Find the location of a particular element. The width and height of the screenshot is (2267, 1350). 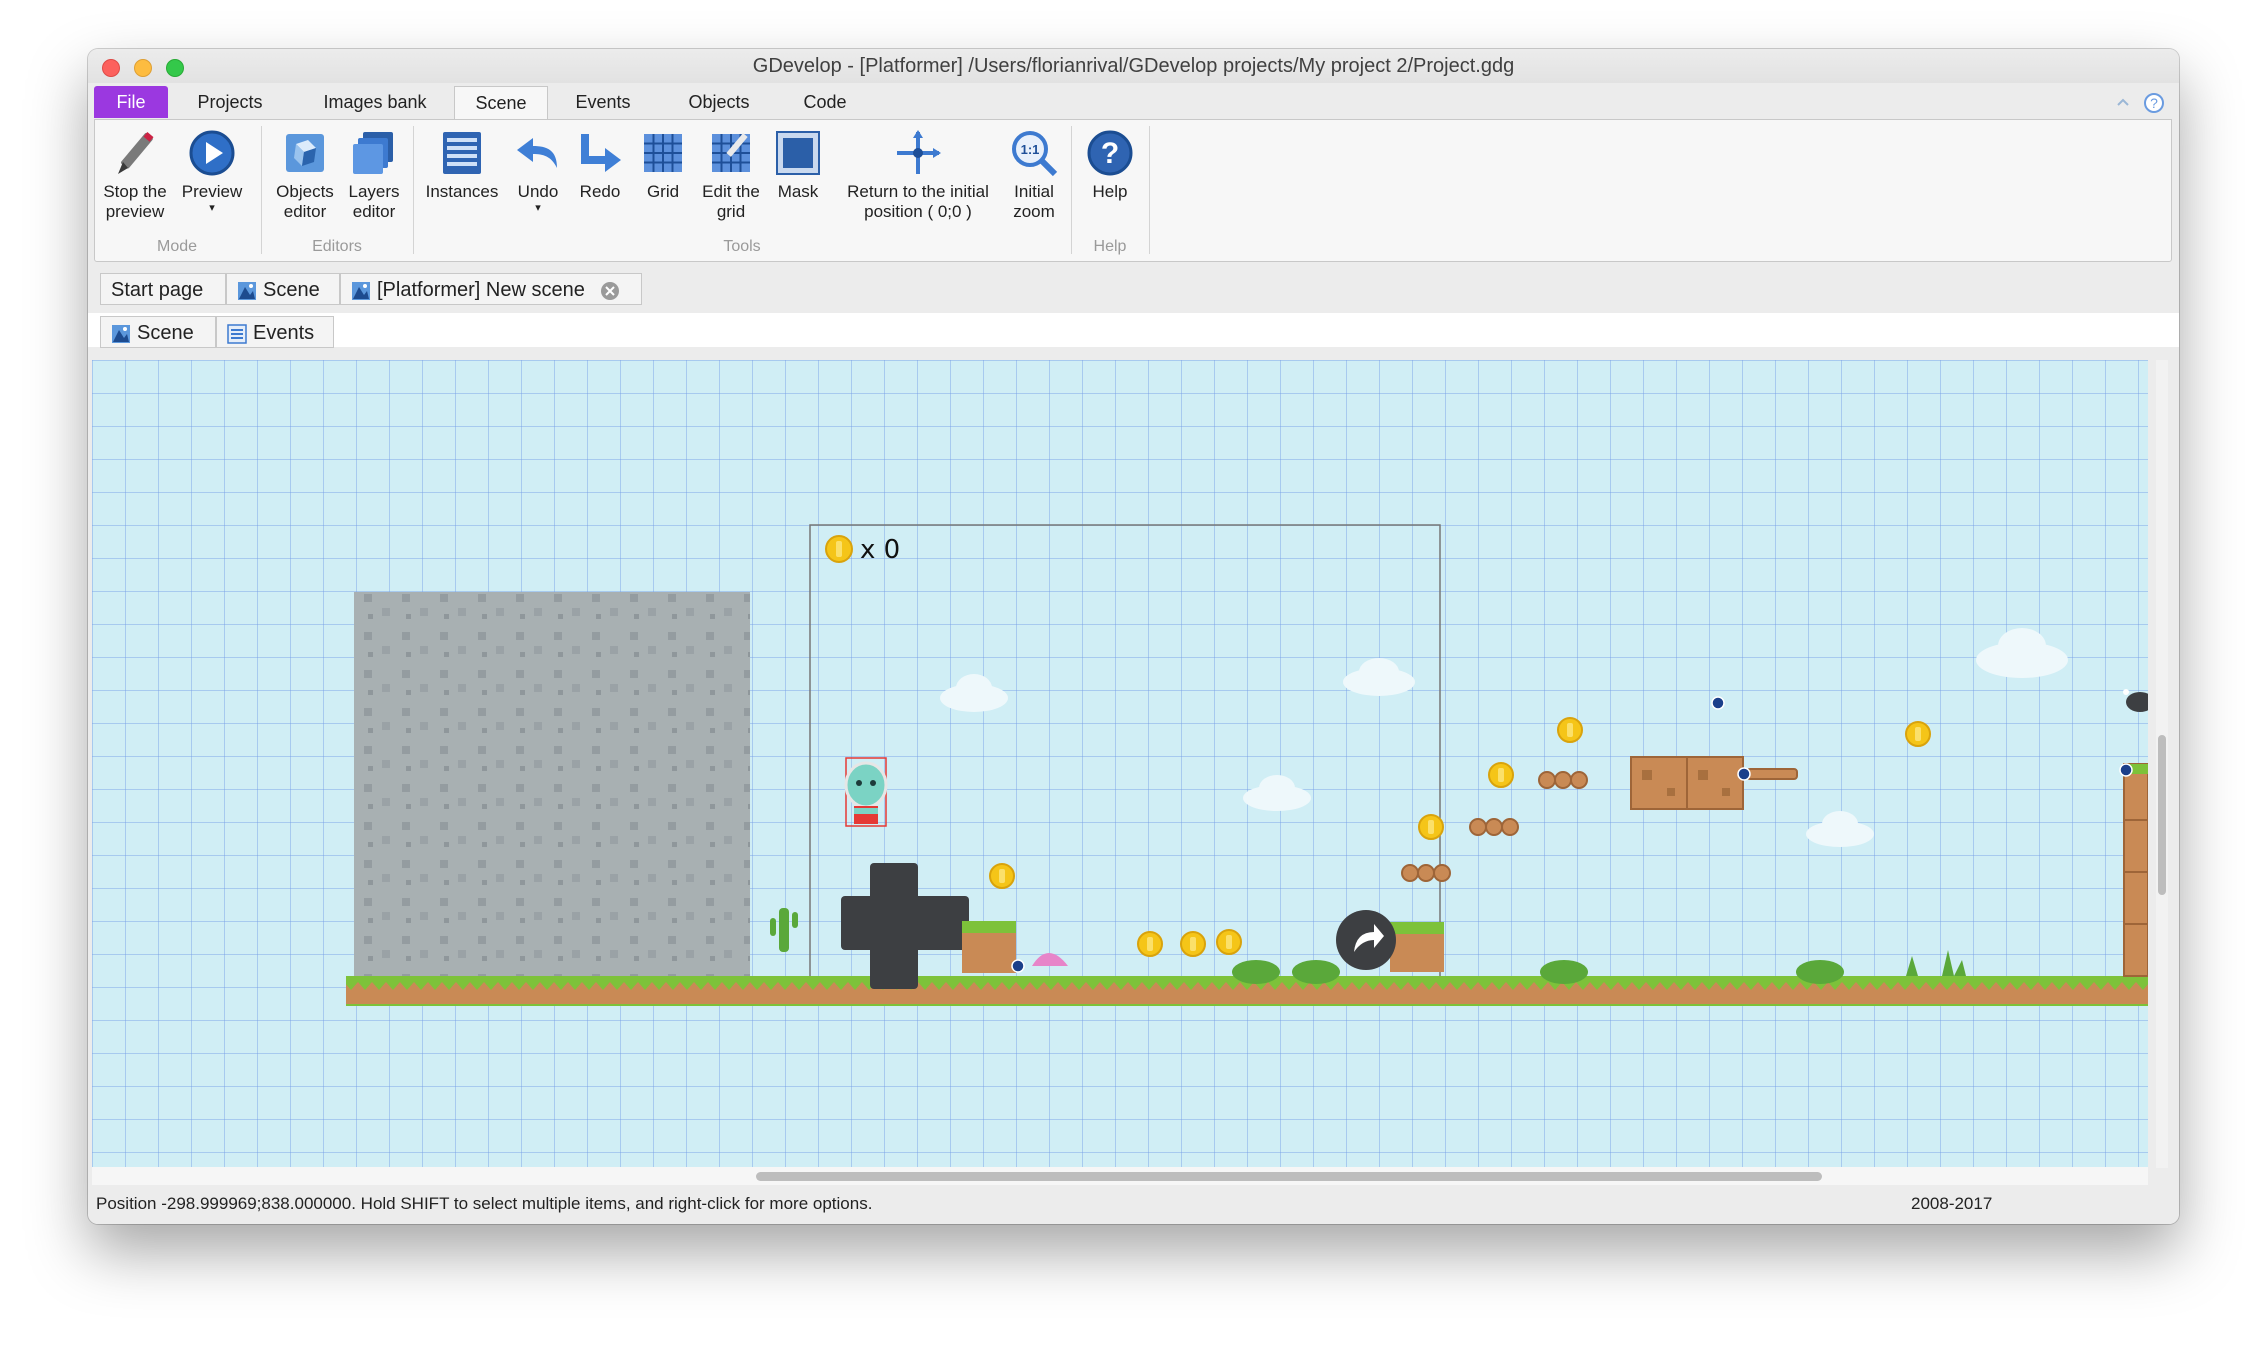

path-marker is located at coordinates (1718, 703).